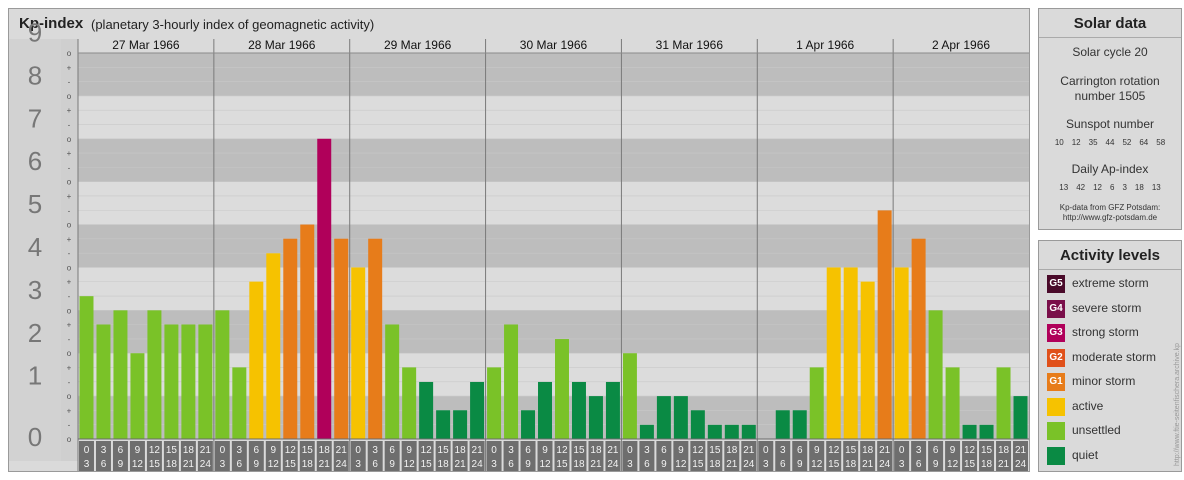 The image size is (1184, 480). Describe the element at coordinates (291, 464) in the screenshot. I see `slot-end-label: 15` at that location.